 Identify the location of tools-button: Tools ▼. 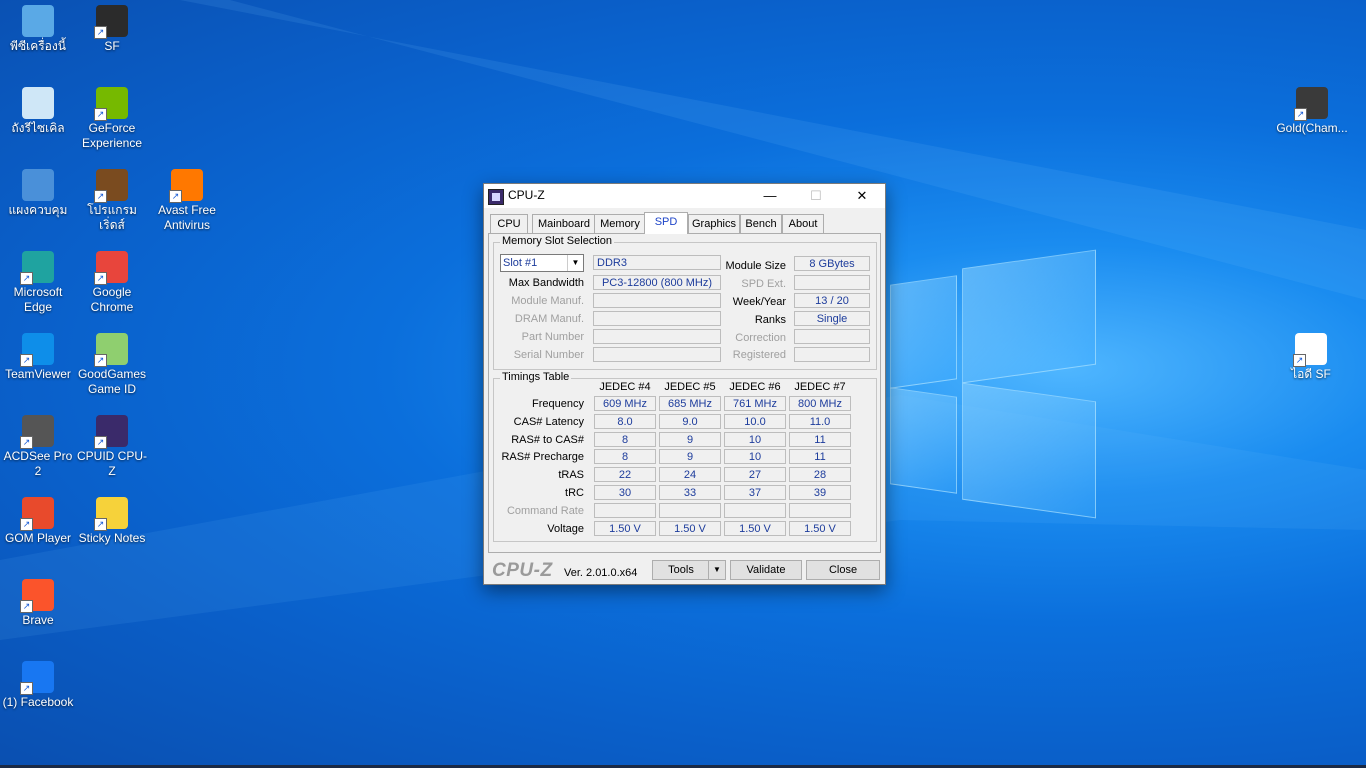
(689, 570).